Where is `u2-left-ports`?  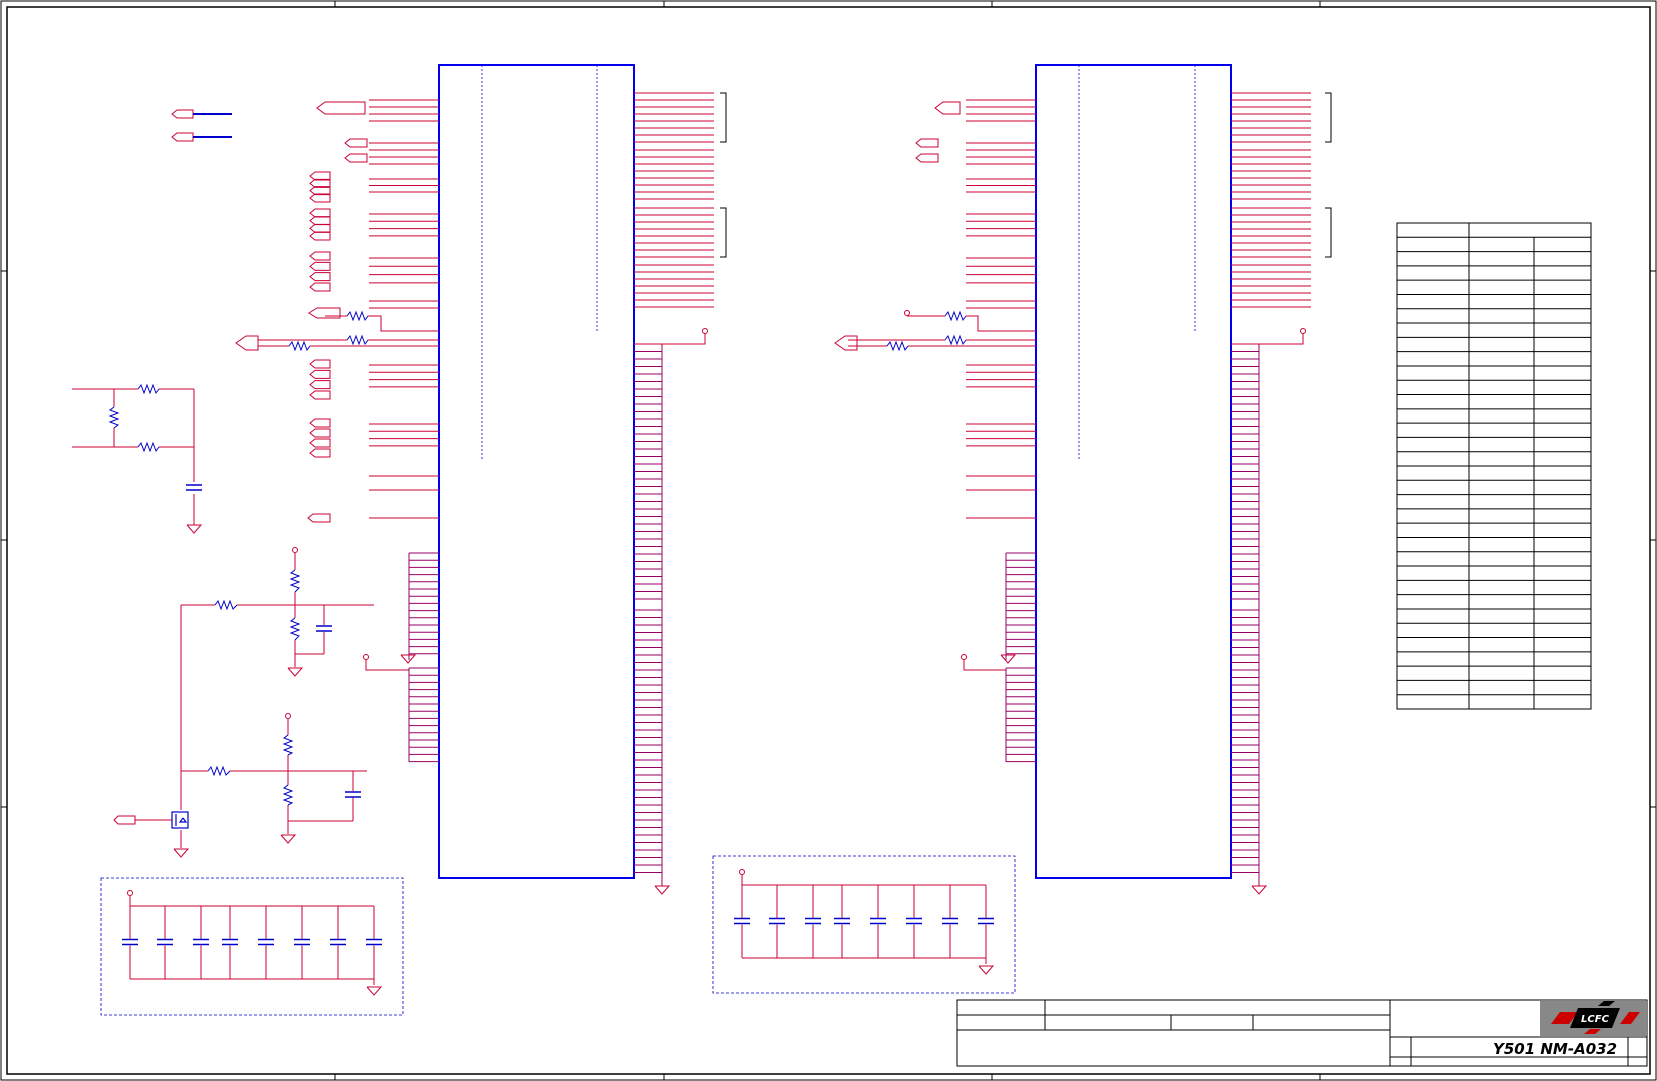
u2-left-ports is located at coordinates (897, 226).